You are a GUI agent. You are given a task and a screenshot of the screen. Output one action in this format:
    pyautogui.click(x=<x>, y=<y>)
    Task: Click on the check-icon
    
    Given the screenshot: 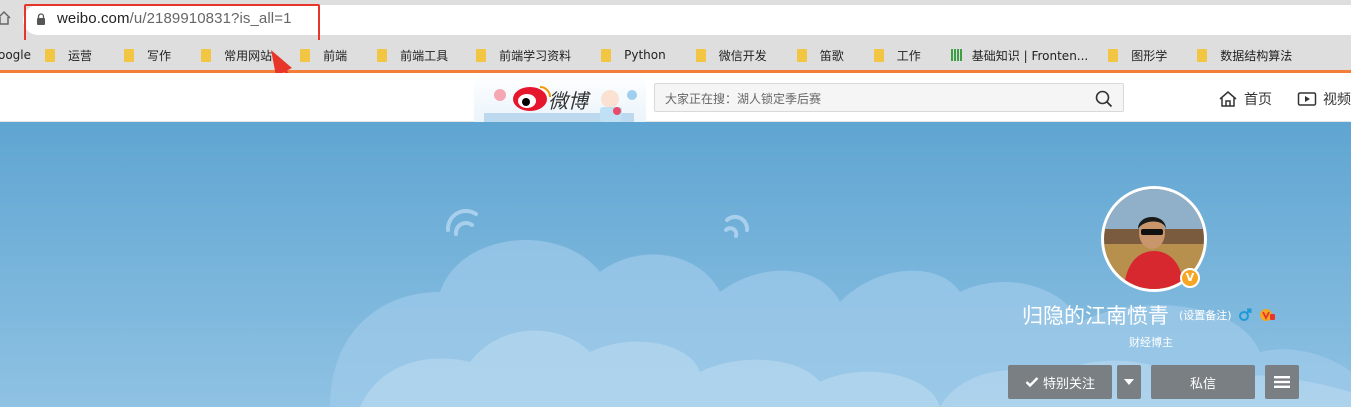 What is the action you would take?
    pyautogui.click(x=1032, y=382)
    